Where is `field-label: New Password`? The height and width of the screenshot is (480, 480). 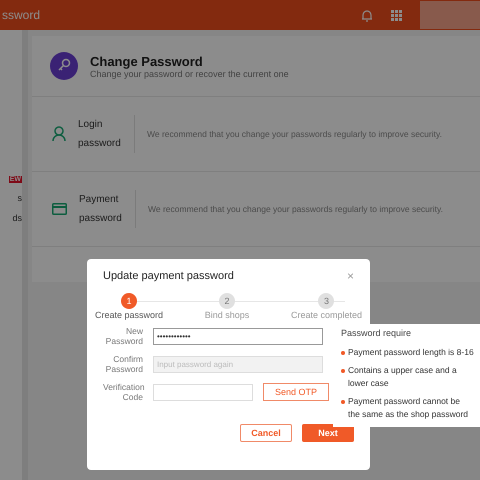 field-label: New Password is located at coordinates (123, 336).